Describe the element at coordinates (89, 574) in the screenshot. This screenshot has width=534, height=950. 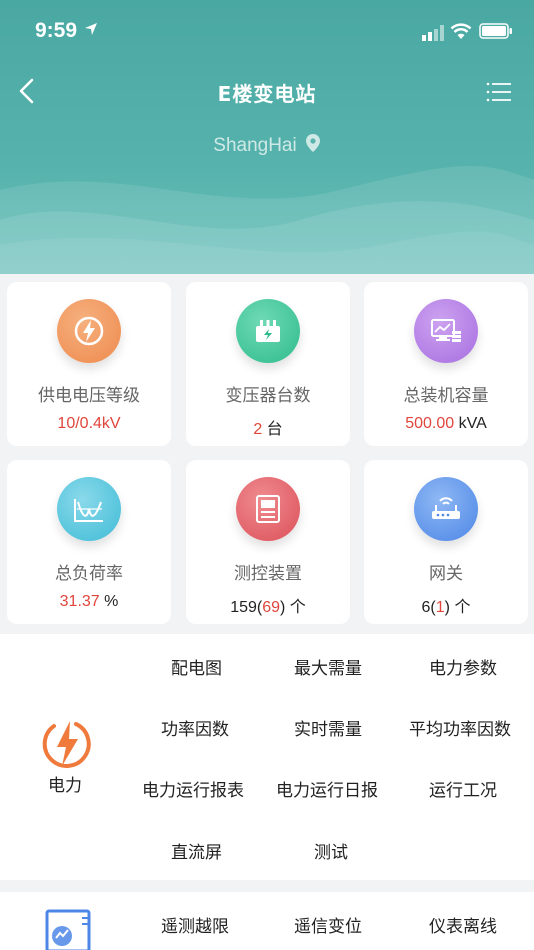
I see `card-label: 总负荷率` at that location.